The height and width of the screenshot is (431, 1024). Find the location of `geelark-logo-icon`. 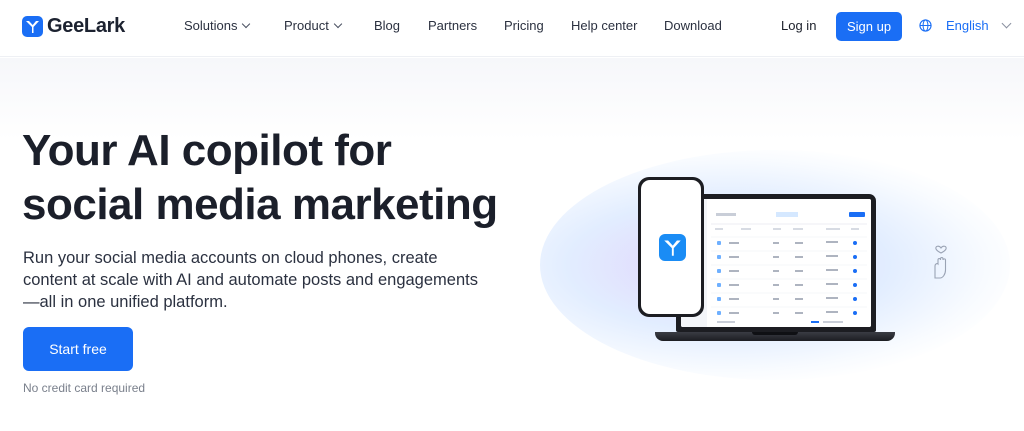

geelark-logo-icon is located at coordinates (32, 26).